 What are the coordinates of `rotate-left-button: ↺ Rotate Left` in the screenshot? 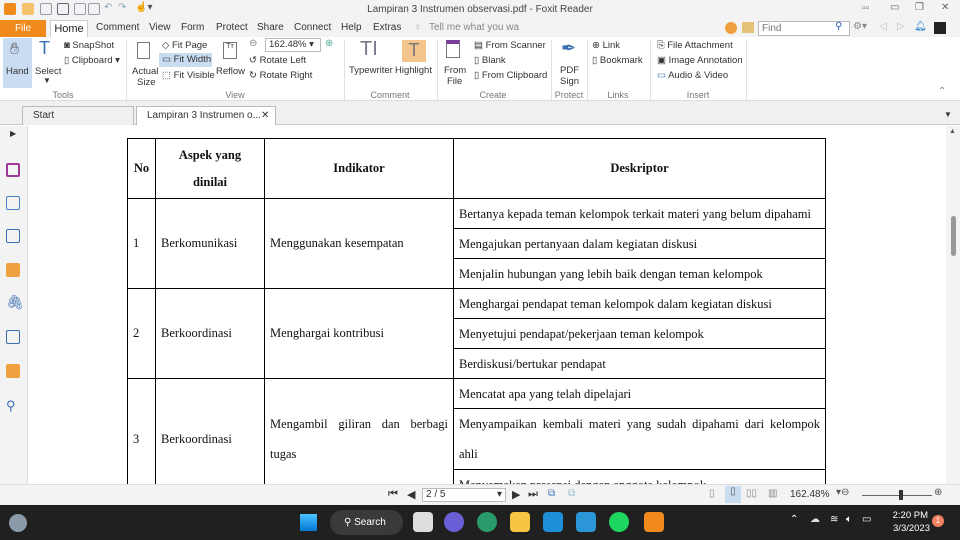 It's located at (277, 60).